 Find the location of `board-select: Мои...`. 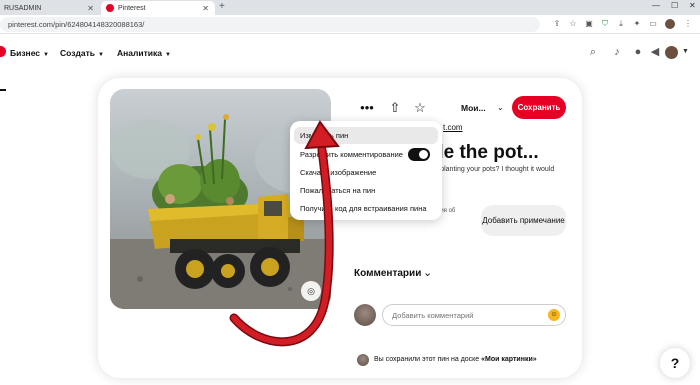

board-select: Мои... is located at coordinates (473, 108).